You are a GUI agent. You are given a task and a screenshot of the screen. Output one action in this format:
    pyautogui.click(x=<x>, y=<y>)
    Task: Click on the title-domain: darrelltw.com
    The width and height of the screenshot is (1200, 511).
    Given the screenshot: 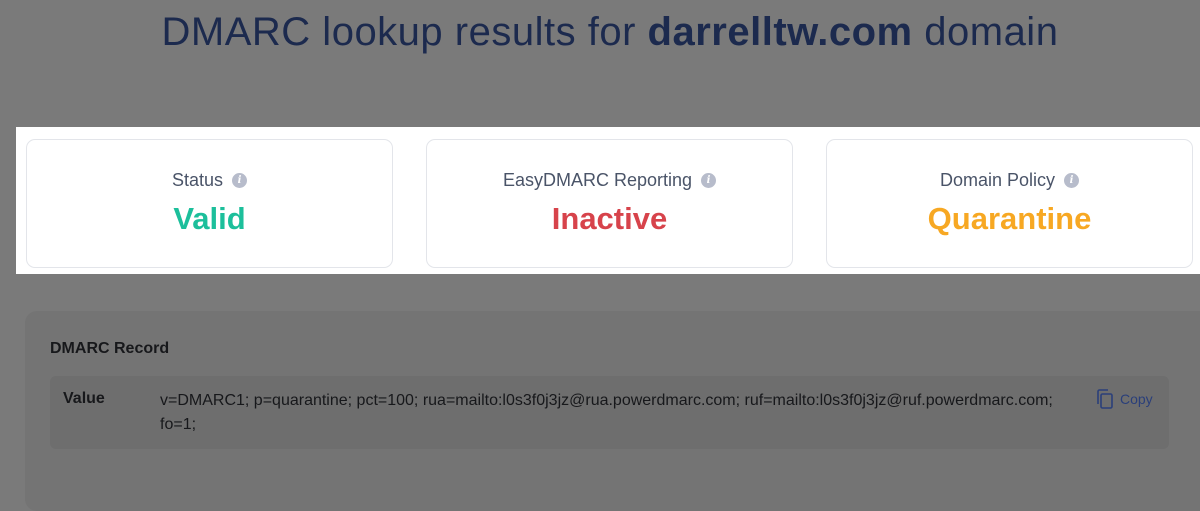 What is the action you would take?
    pyautogui.click(x=780, y=32)
    